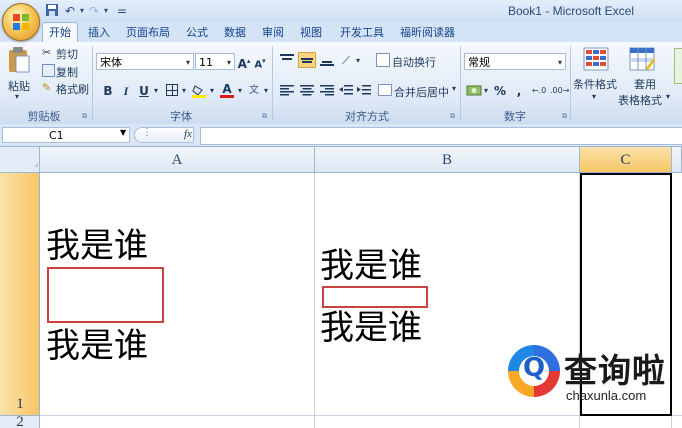 This screenshot has height=428, width=682. Describe the element at coordinates (615, 370) in the screenshot. I see `watermark-title: 查询啦` at that location.